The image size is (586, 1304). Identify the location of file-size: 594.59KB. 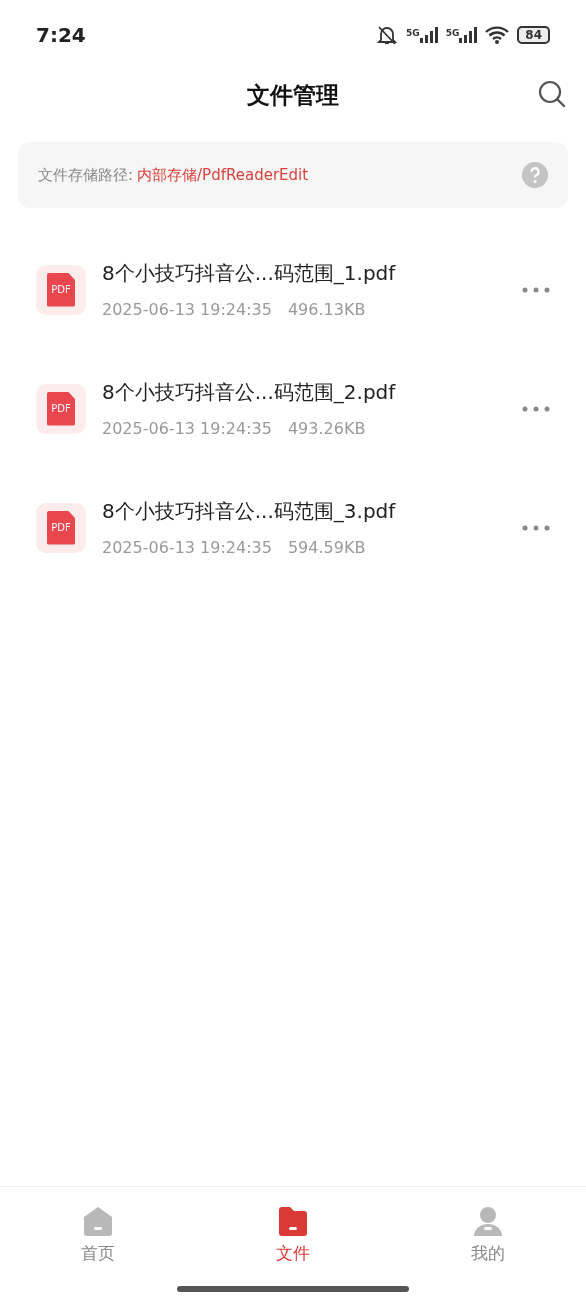
(326, 547).